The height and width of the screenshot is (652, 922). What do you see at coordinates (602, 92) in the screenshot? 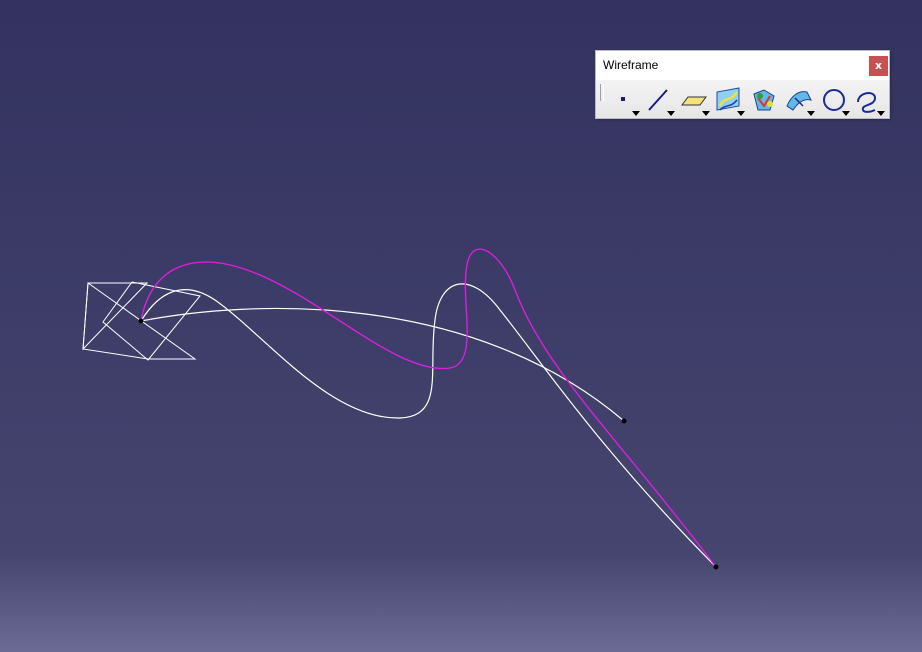
I see `toolbar-grip` at bounding box center [602, 92].